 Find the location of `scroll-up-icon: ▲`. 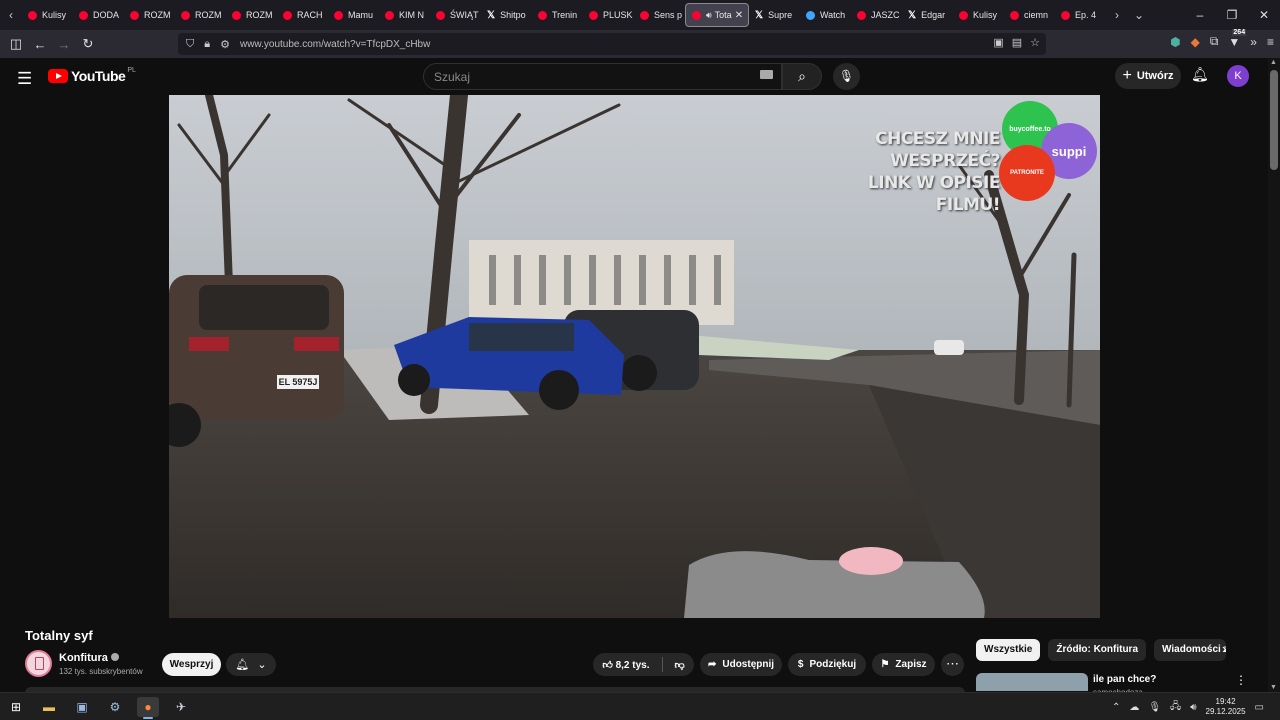

scroll-up-icon: ▲ is located at coordinates (1273, 62).